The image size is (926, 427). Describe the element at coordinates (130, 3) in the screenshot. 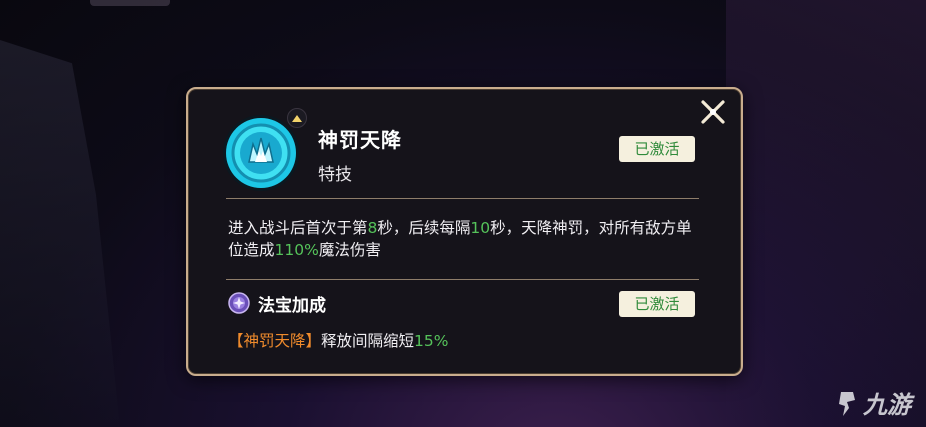

I see `background-top-strip` at that location.